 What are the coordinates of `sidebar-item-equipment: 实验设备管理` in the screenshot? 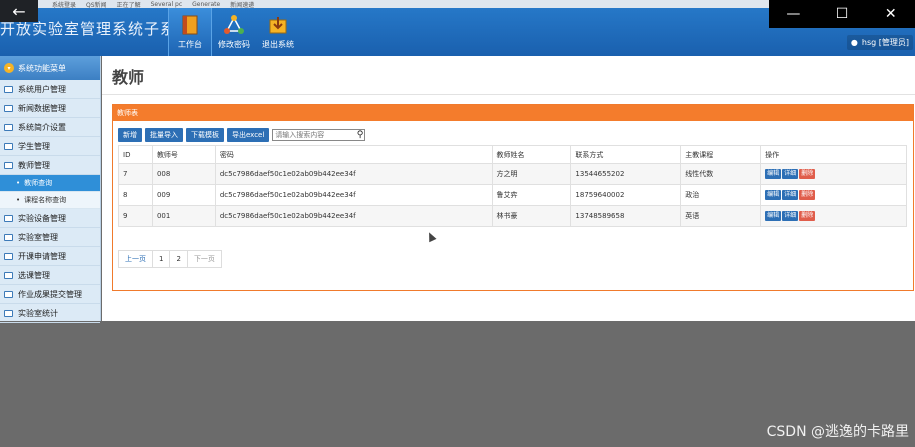 It's located at (50, 218).